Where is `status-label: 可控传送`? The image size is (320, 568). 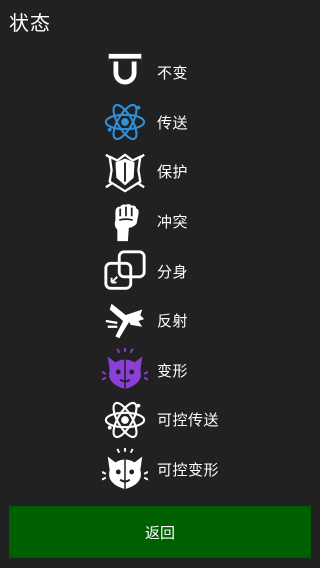 status-label: 可控传送 is located at coordinates (188, 420).